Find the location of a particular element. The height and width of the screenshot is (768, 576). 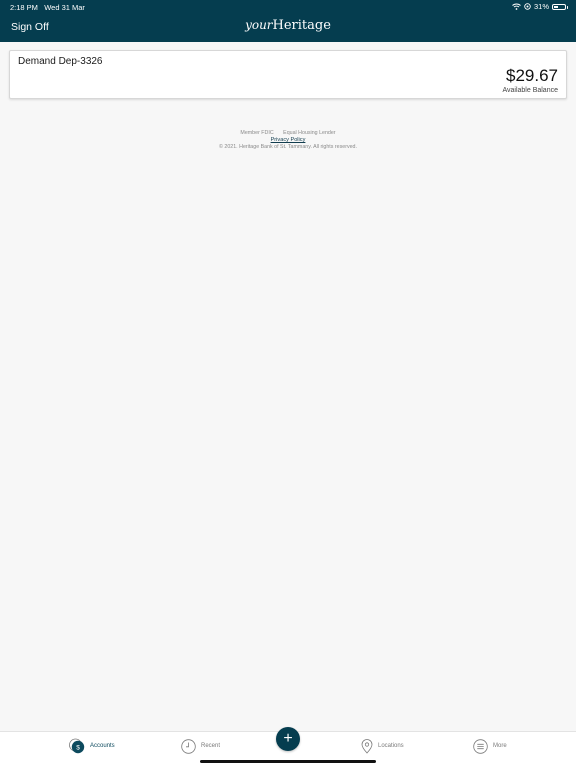

tab-recent-label: Recent is located at coordinates (211, 746).